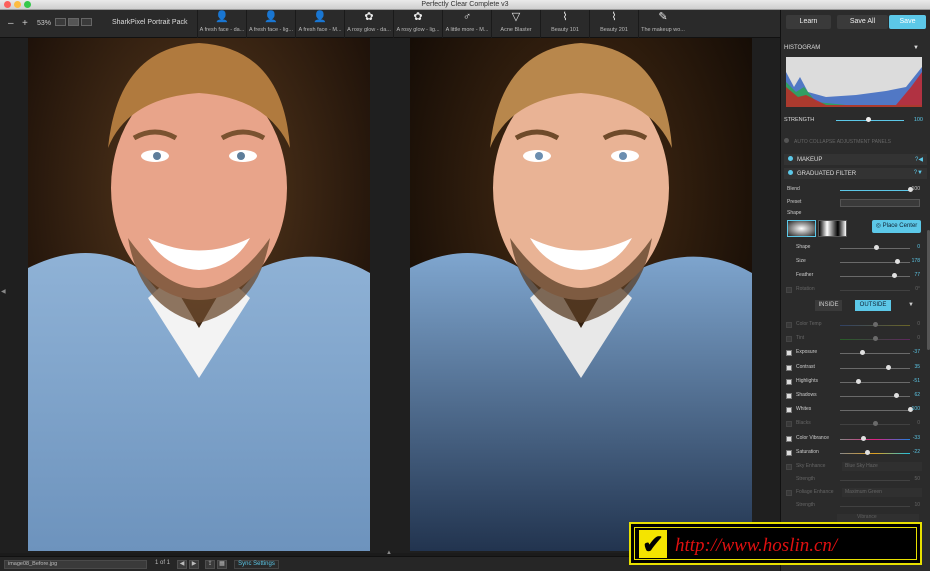 Image resolution: width=930 pixels, height=571 pixels. I want to click on foliage-toggle, so click(789, 493).